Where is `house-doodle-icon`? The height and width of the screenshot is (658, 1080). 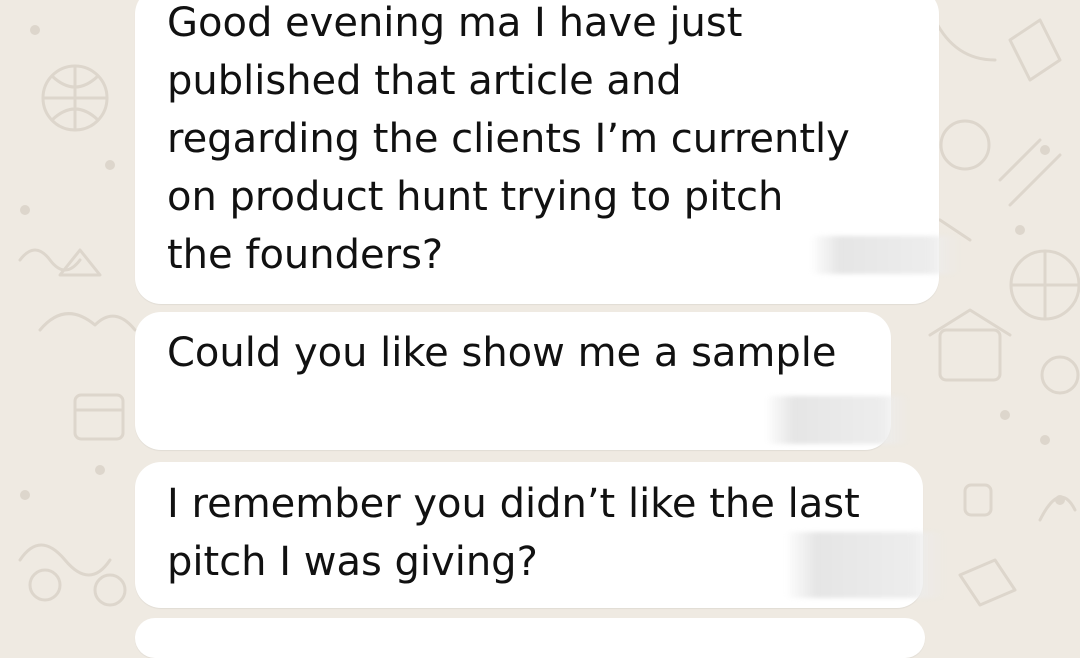
house-doodle-icon is located at coordinates (970, 355).